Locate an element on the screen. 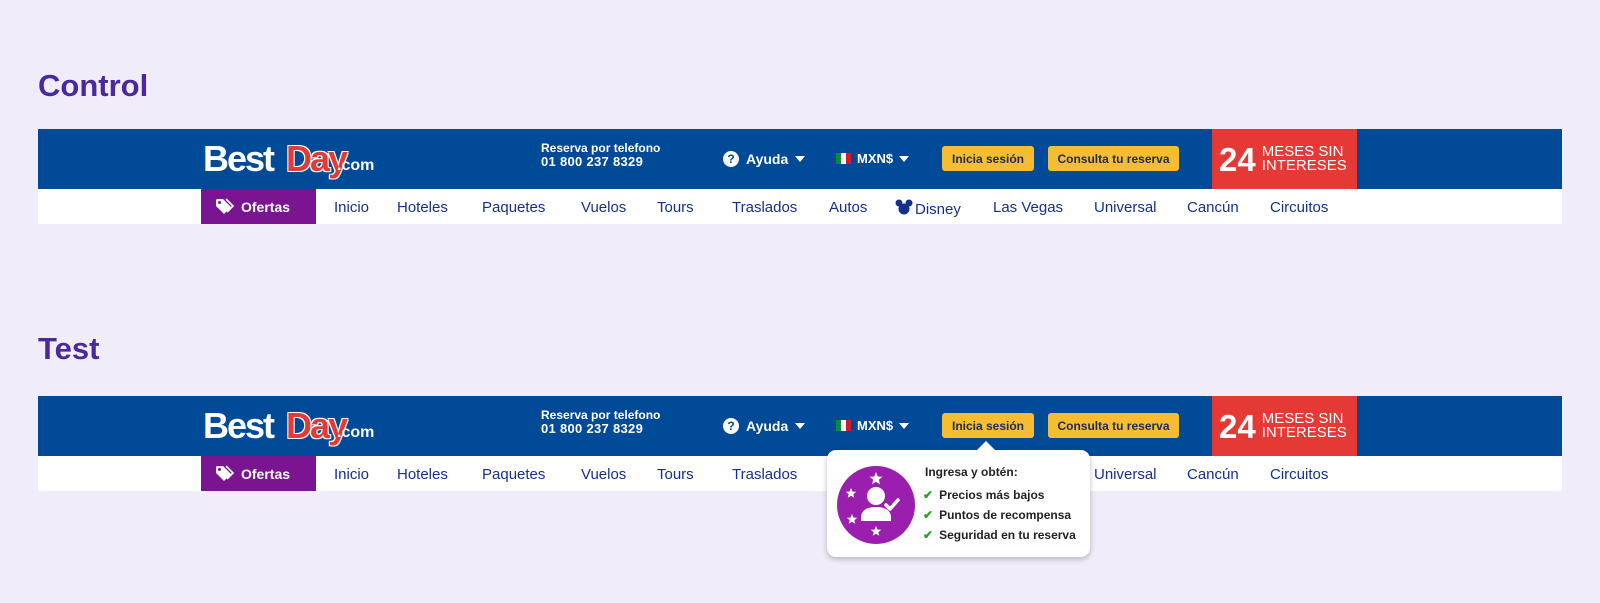 The image size is (1600, 603). nav-item-disney-label: Disney is located at coordinates (938, 209).